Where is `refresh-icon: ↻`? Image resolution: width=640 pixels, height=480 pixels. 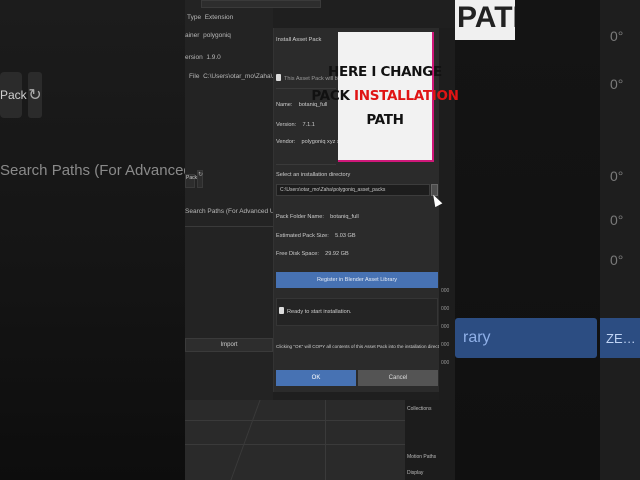
refresh-icon: ↻ is located at coordinates (200, 179).